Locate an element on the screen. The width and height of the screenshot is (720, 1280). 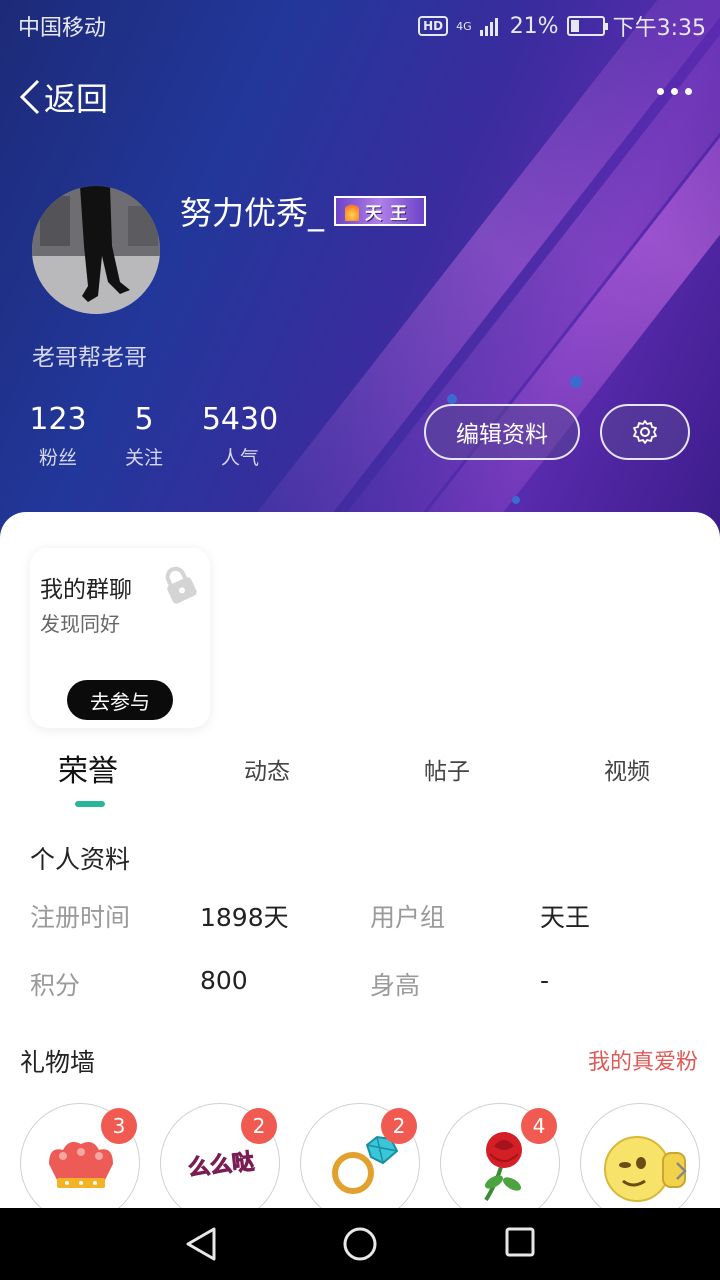
stat-label: 粉丝 is located at coordinates (57, 458).